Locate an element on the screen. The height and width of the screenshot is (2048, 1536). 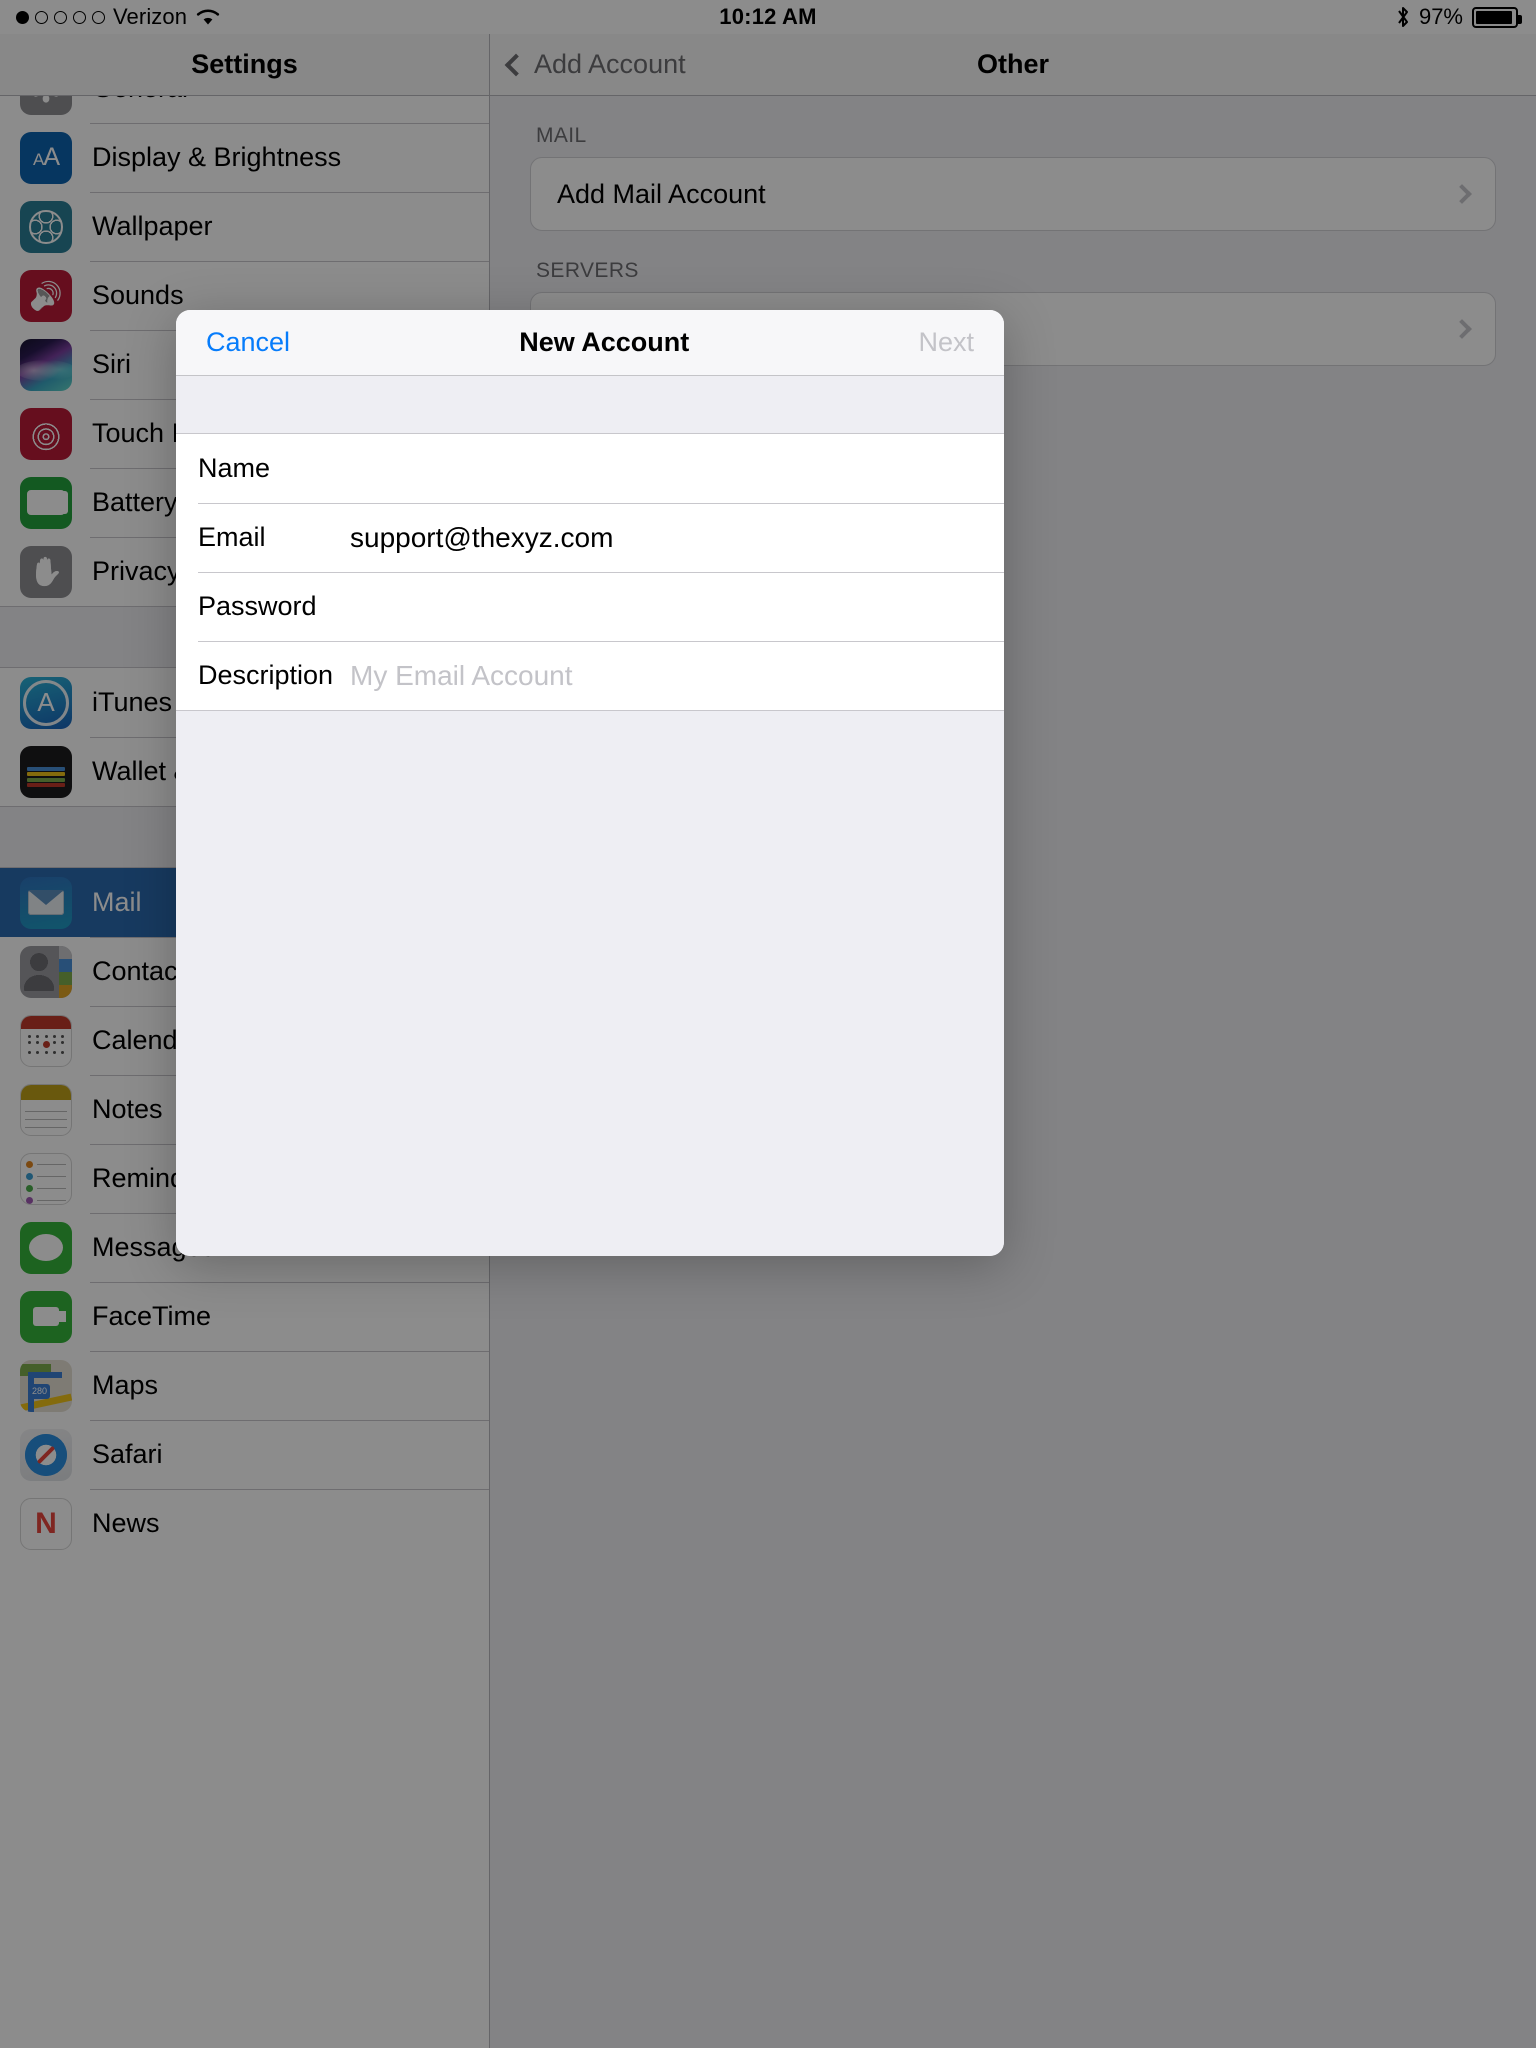
status-bar: Verizon 10:12 AM 97% is located at coordinates (768, 17).